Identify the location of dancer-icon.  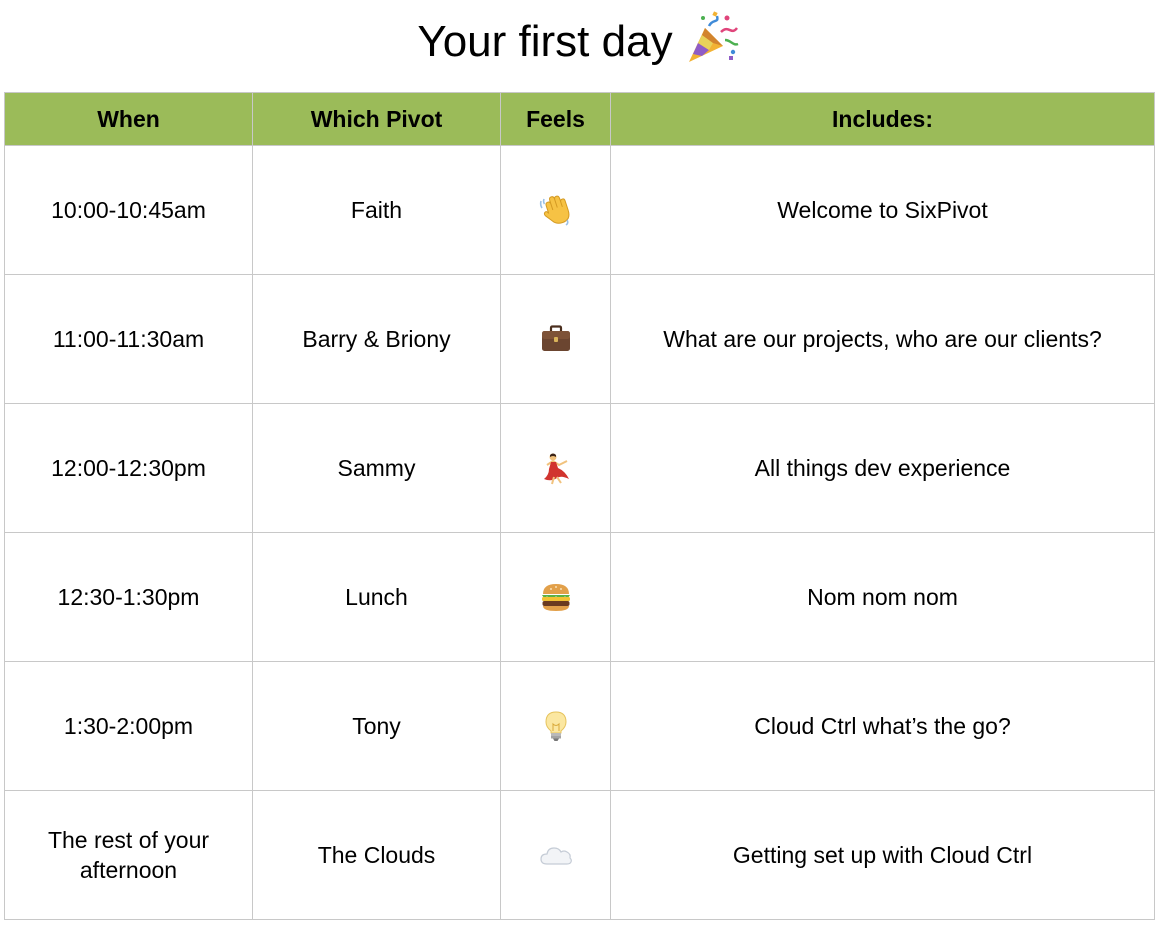
(556, 469).